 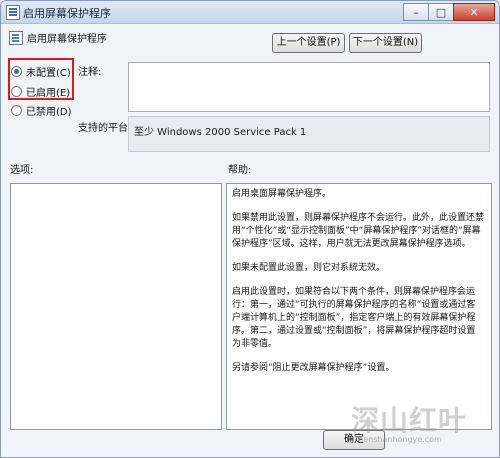 What do you see at coordinates (16, 38) in the screenshot?
I see `policy-icon` at bounding box center [16, 38].